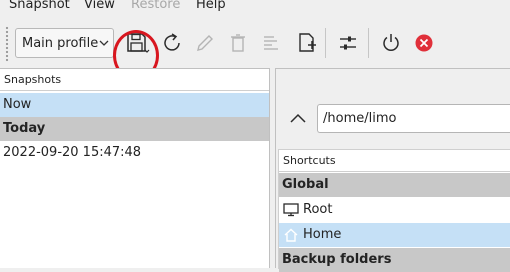 This screenshot has height=272, width=510. Describe the element at coordinates (39, 6) in the screenshot. I see `menu-snapshot: Snapshot` at that location.